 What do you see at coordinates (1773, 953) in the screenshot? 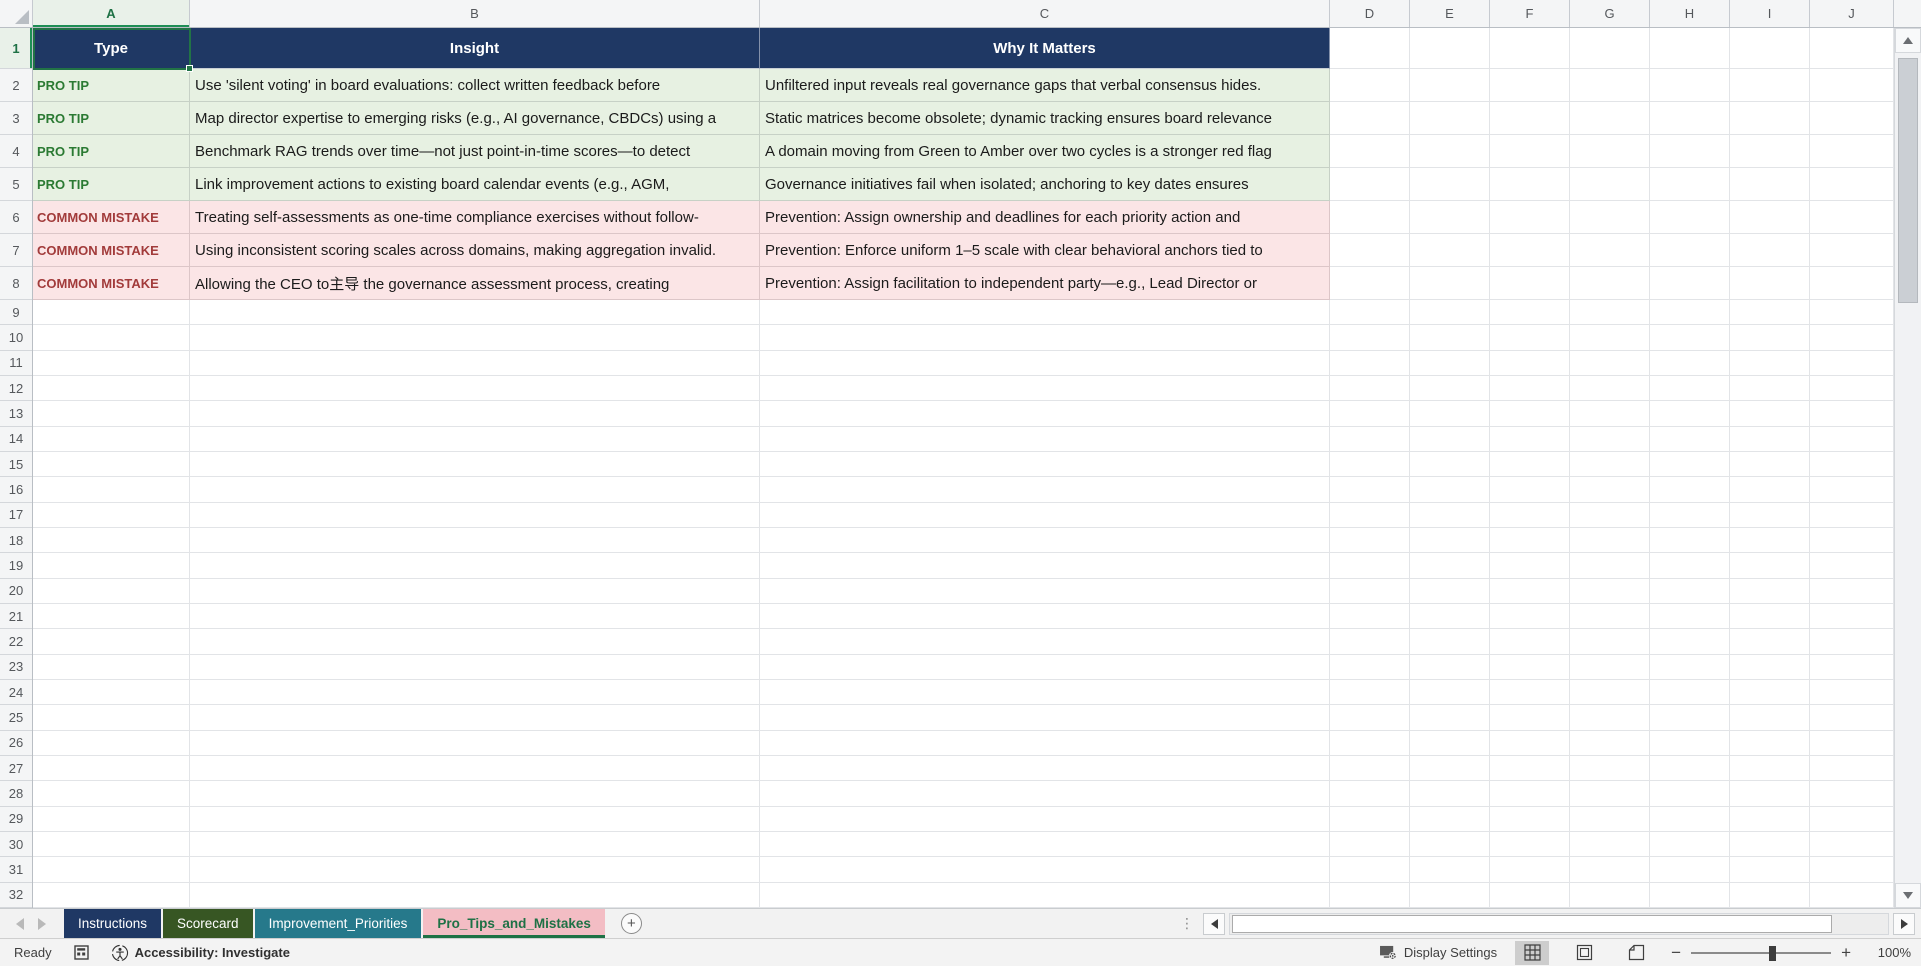
I see `zoom-slider-thumb` at bounding box center [1773, 953].